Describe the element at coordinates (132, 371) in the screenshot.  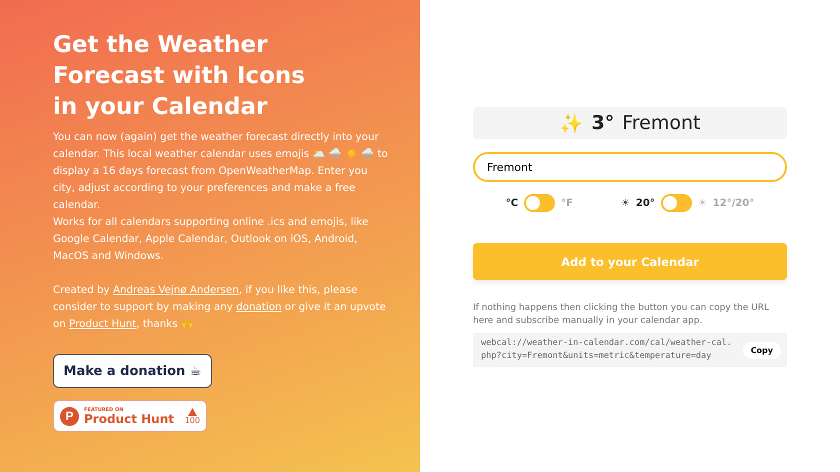
I see `donation-button: Make a donation ☕` at that location.